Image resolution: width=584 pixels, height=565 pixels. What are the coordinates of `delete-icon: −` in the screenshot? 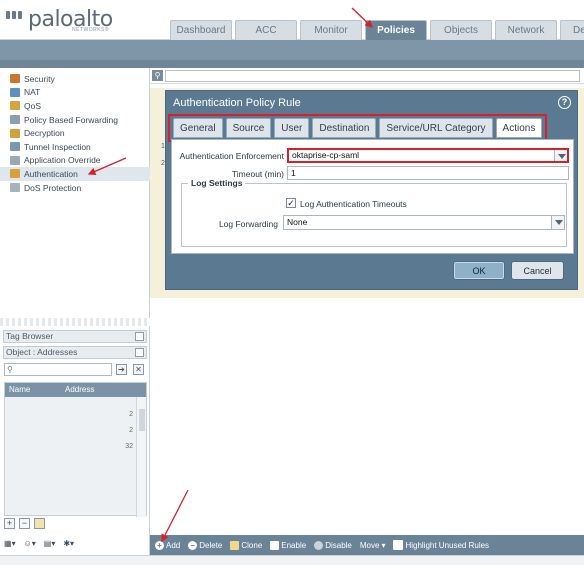 It's located at (193, 545).